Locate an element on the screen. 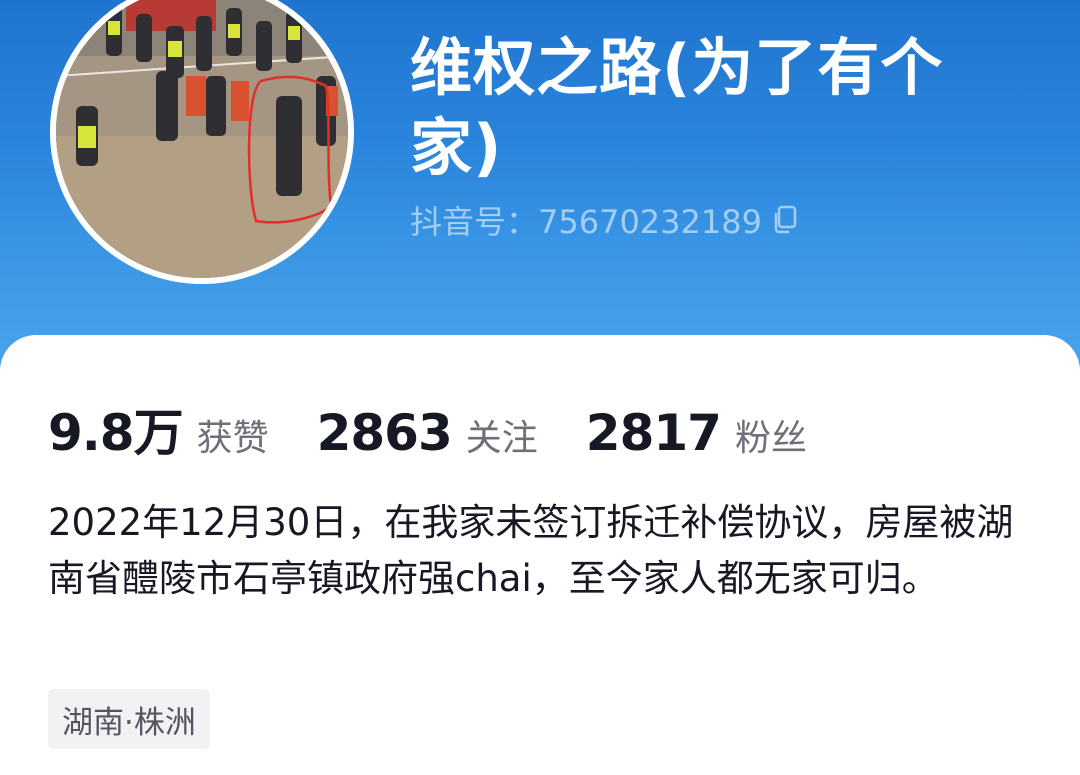  stat-likes-label: 获赞 is located at coordinates (232, 438).